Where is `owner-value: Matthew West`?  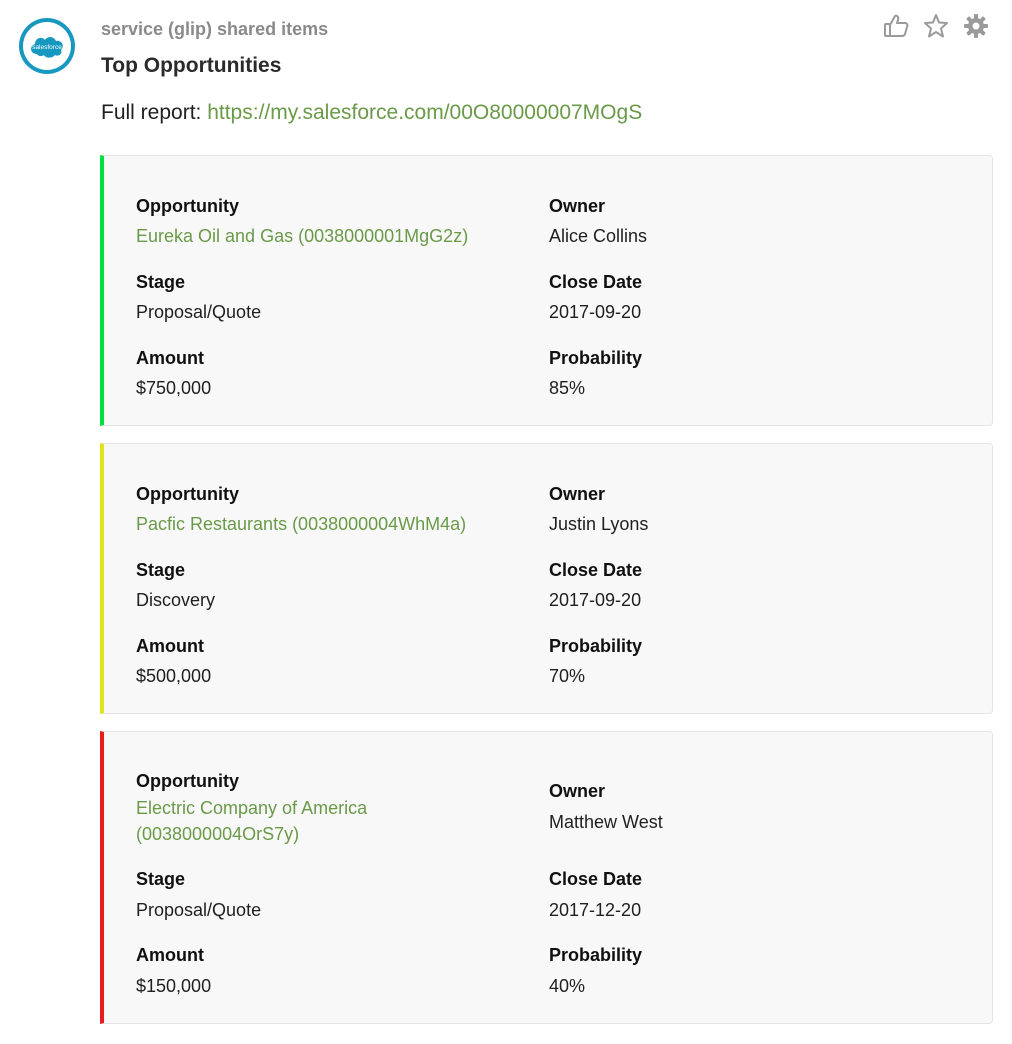
owner-value: Matthew West is located at coordinates (606, 822).